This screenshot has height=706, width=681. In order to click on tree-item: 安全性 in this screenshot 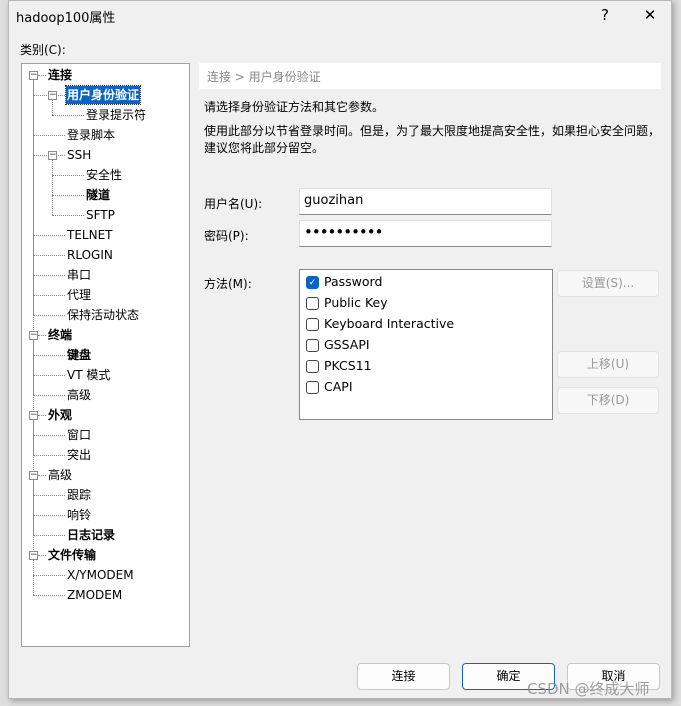, I will do `click(104, 175)`.